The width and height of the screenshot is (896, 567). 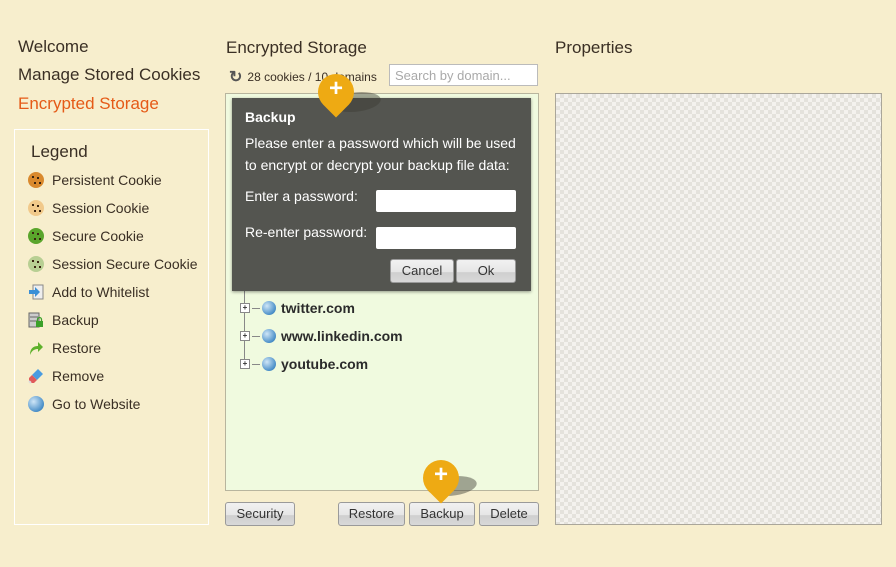 What do you see at coordinates (422, 271) in the screenshot?
I see `cancel-button: Cancel` at bounding box center [422, 271].